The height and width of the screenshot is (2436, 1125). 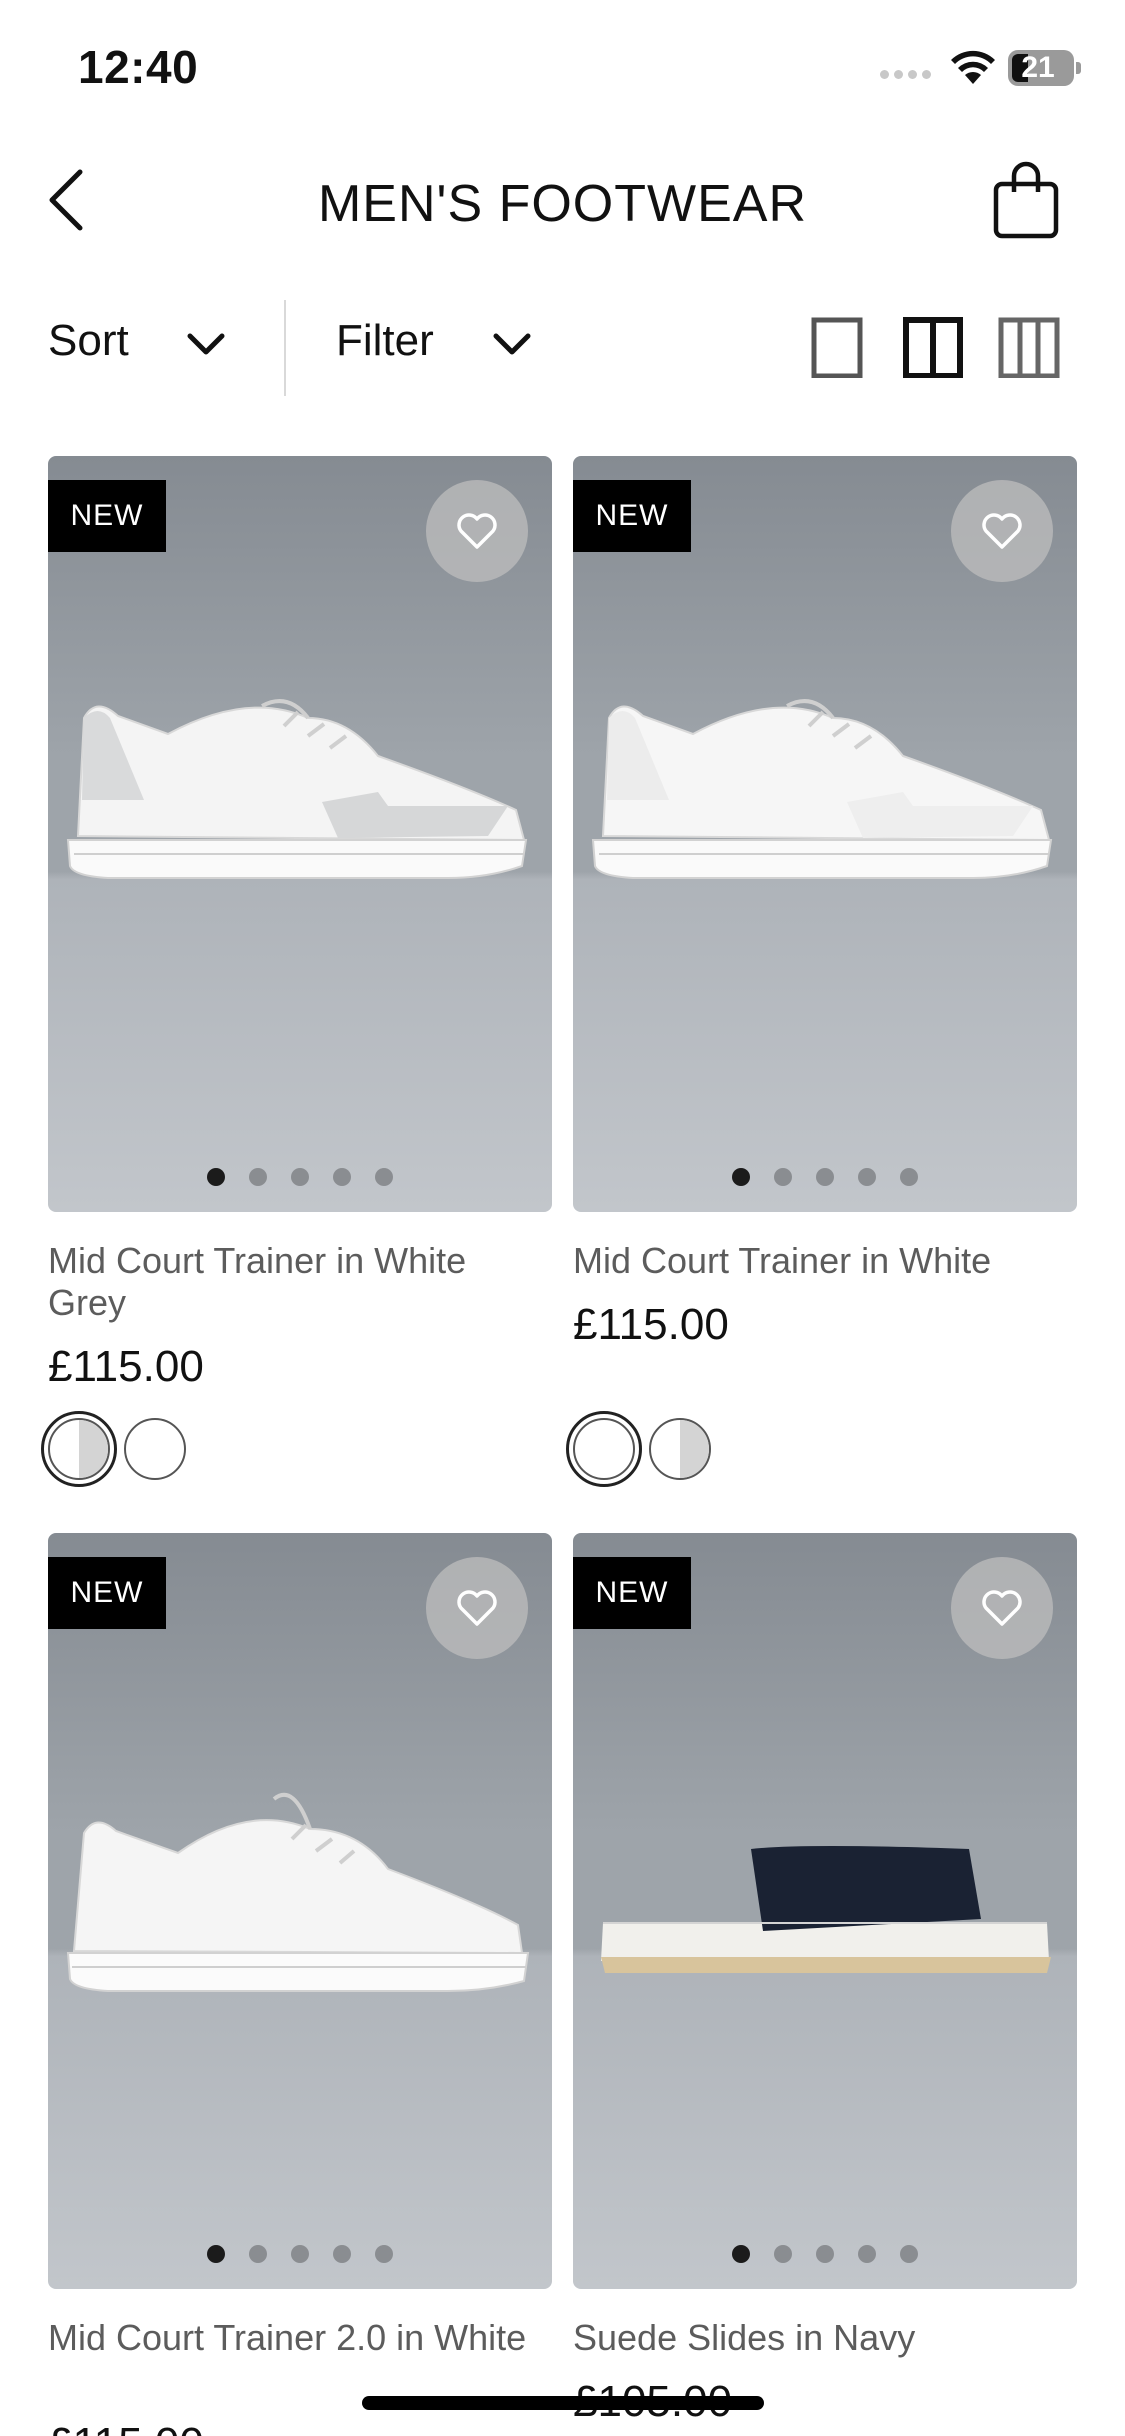 I want to click on status-time: 12:40, so click(x=138, y=67).